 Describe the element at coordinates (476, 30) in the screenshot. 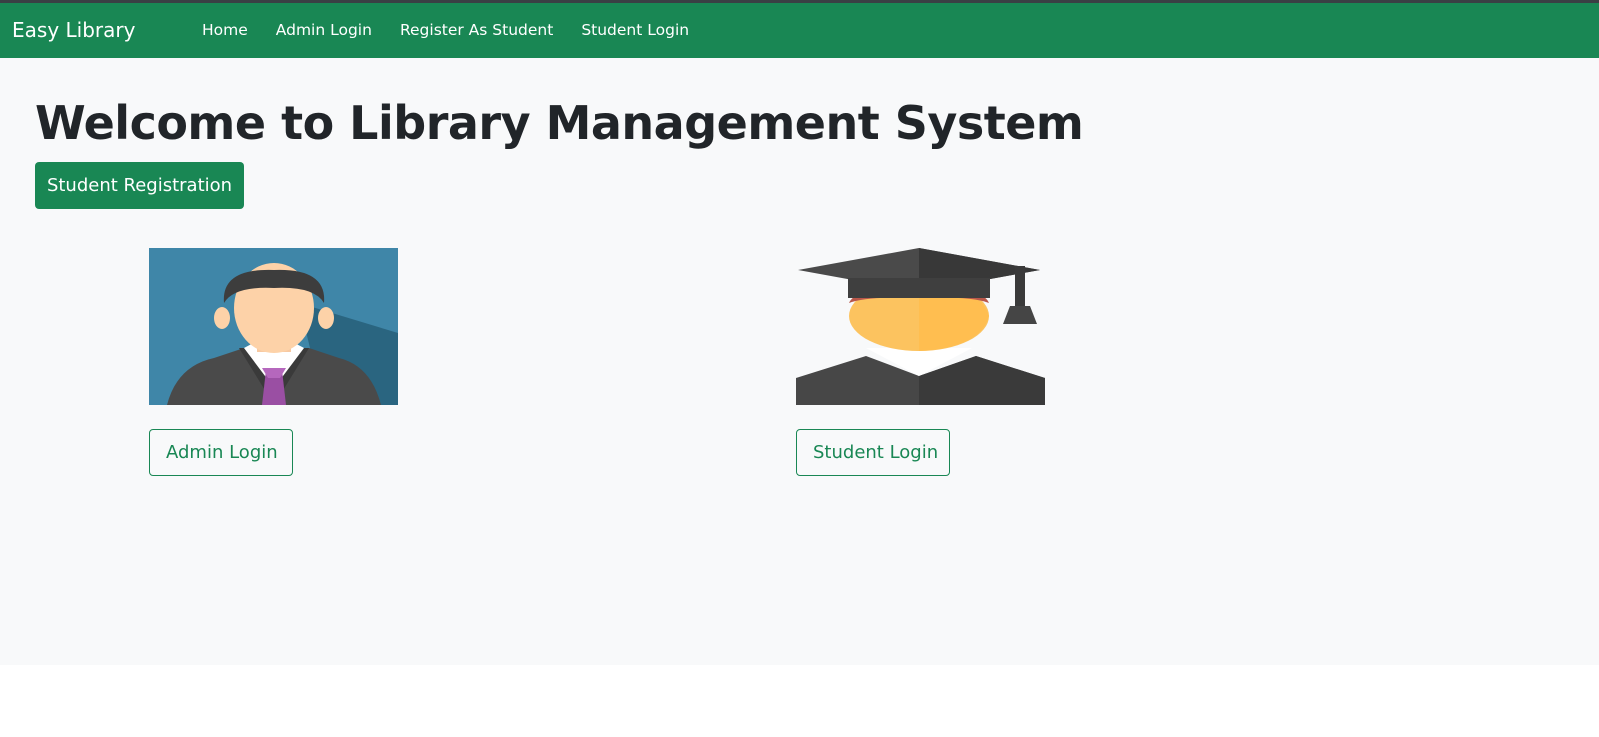

I see `nav-link-register-student: Register As Student` at that location.